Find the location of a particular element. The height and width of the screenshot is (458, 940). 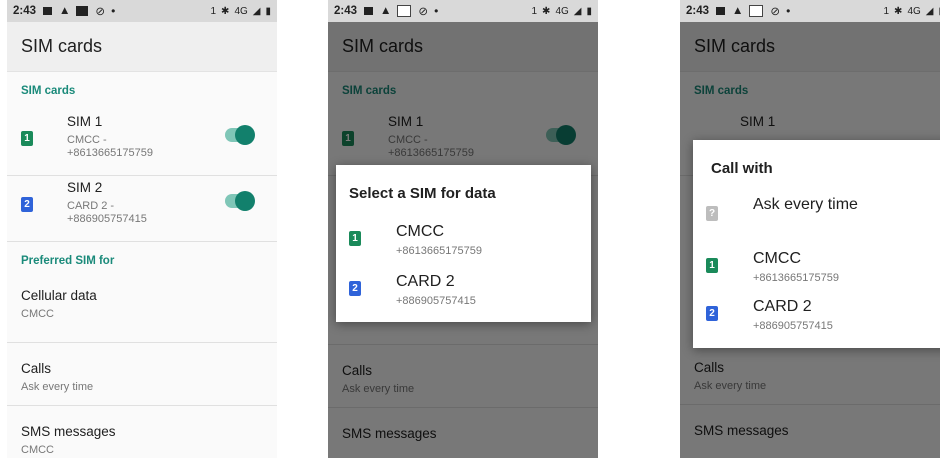

pref-title: Calls is located at coordinates (36, 368).